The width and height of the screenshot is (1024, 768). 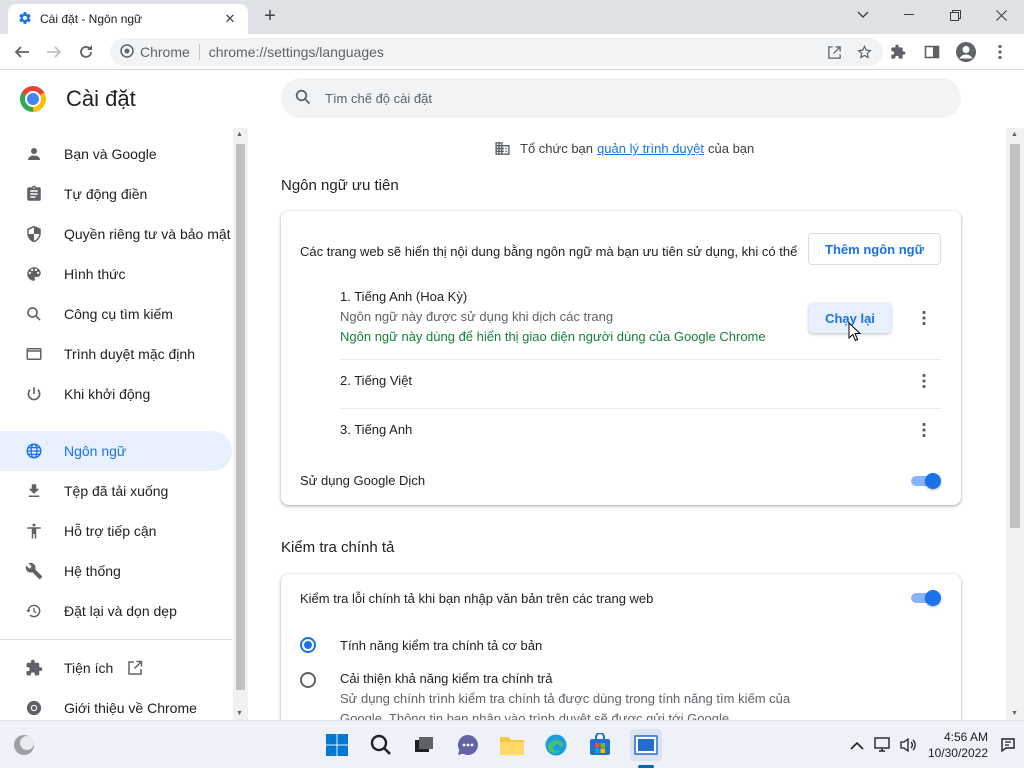 What do you see at coordinates (34, 194) in the screenshot?
I see `clipboard-icon` at bounding box center [34, 194].